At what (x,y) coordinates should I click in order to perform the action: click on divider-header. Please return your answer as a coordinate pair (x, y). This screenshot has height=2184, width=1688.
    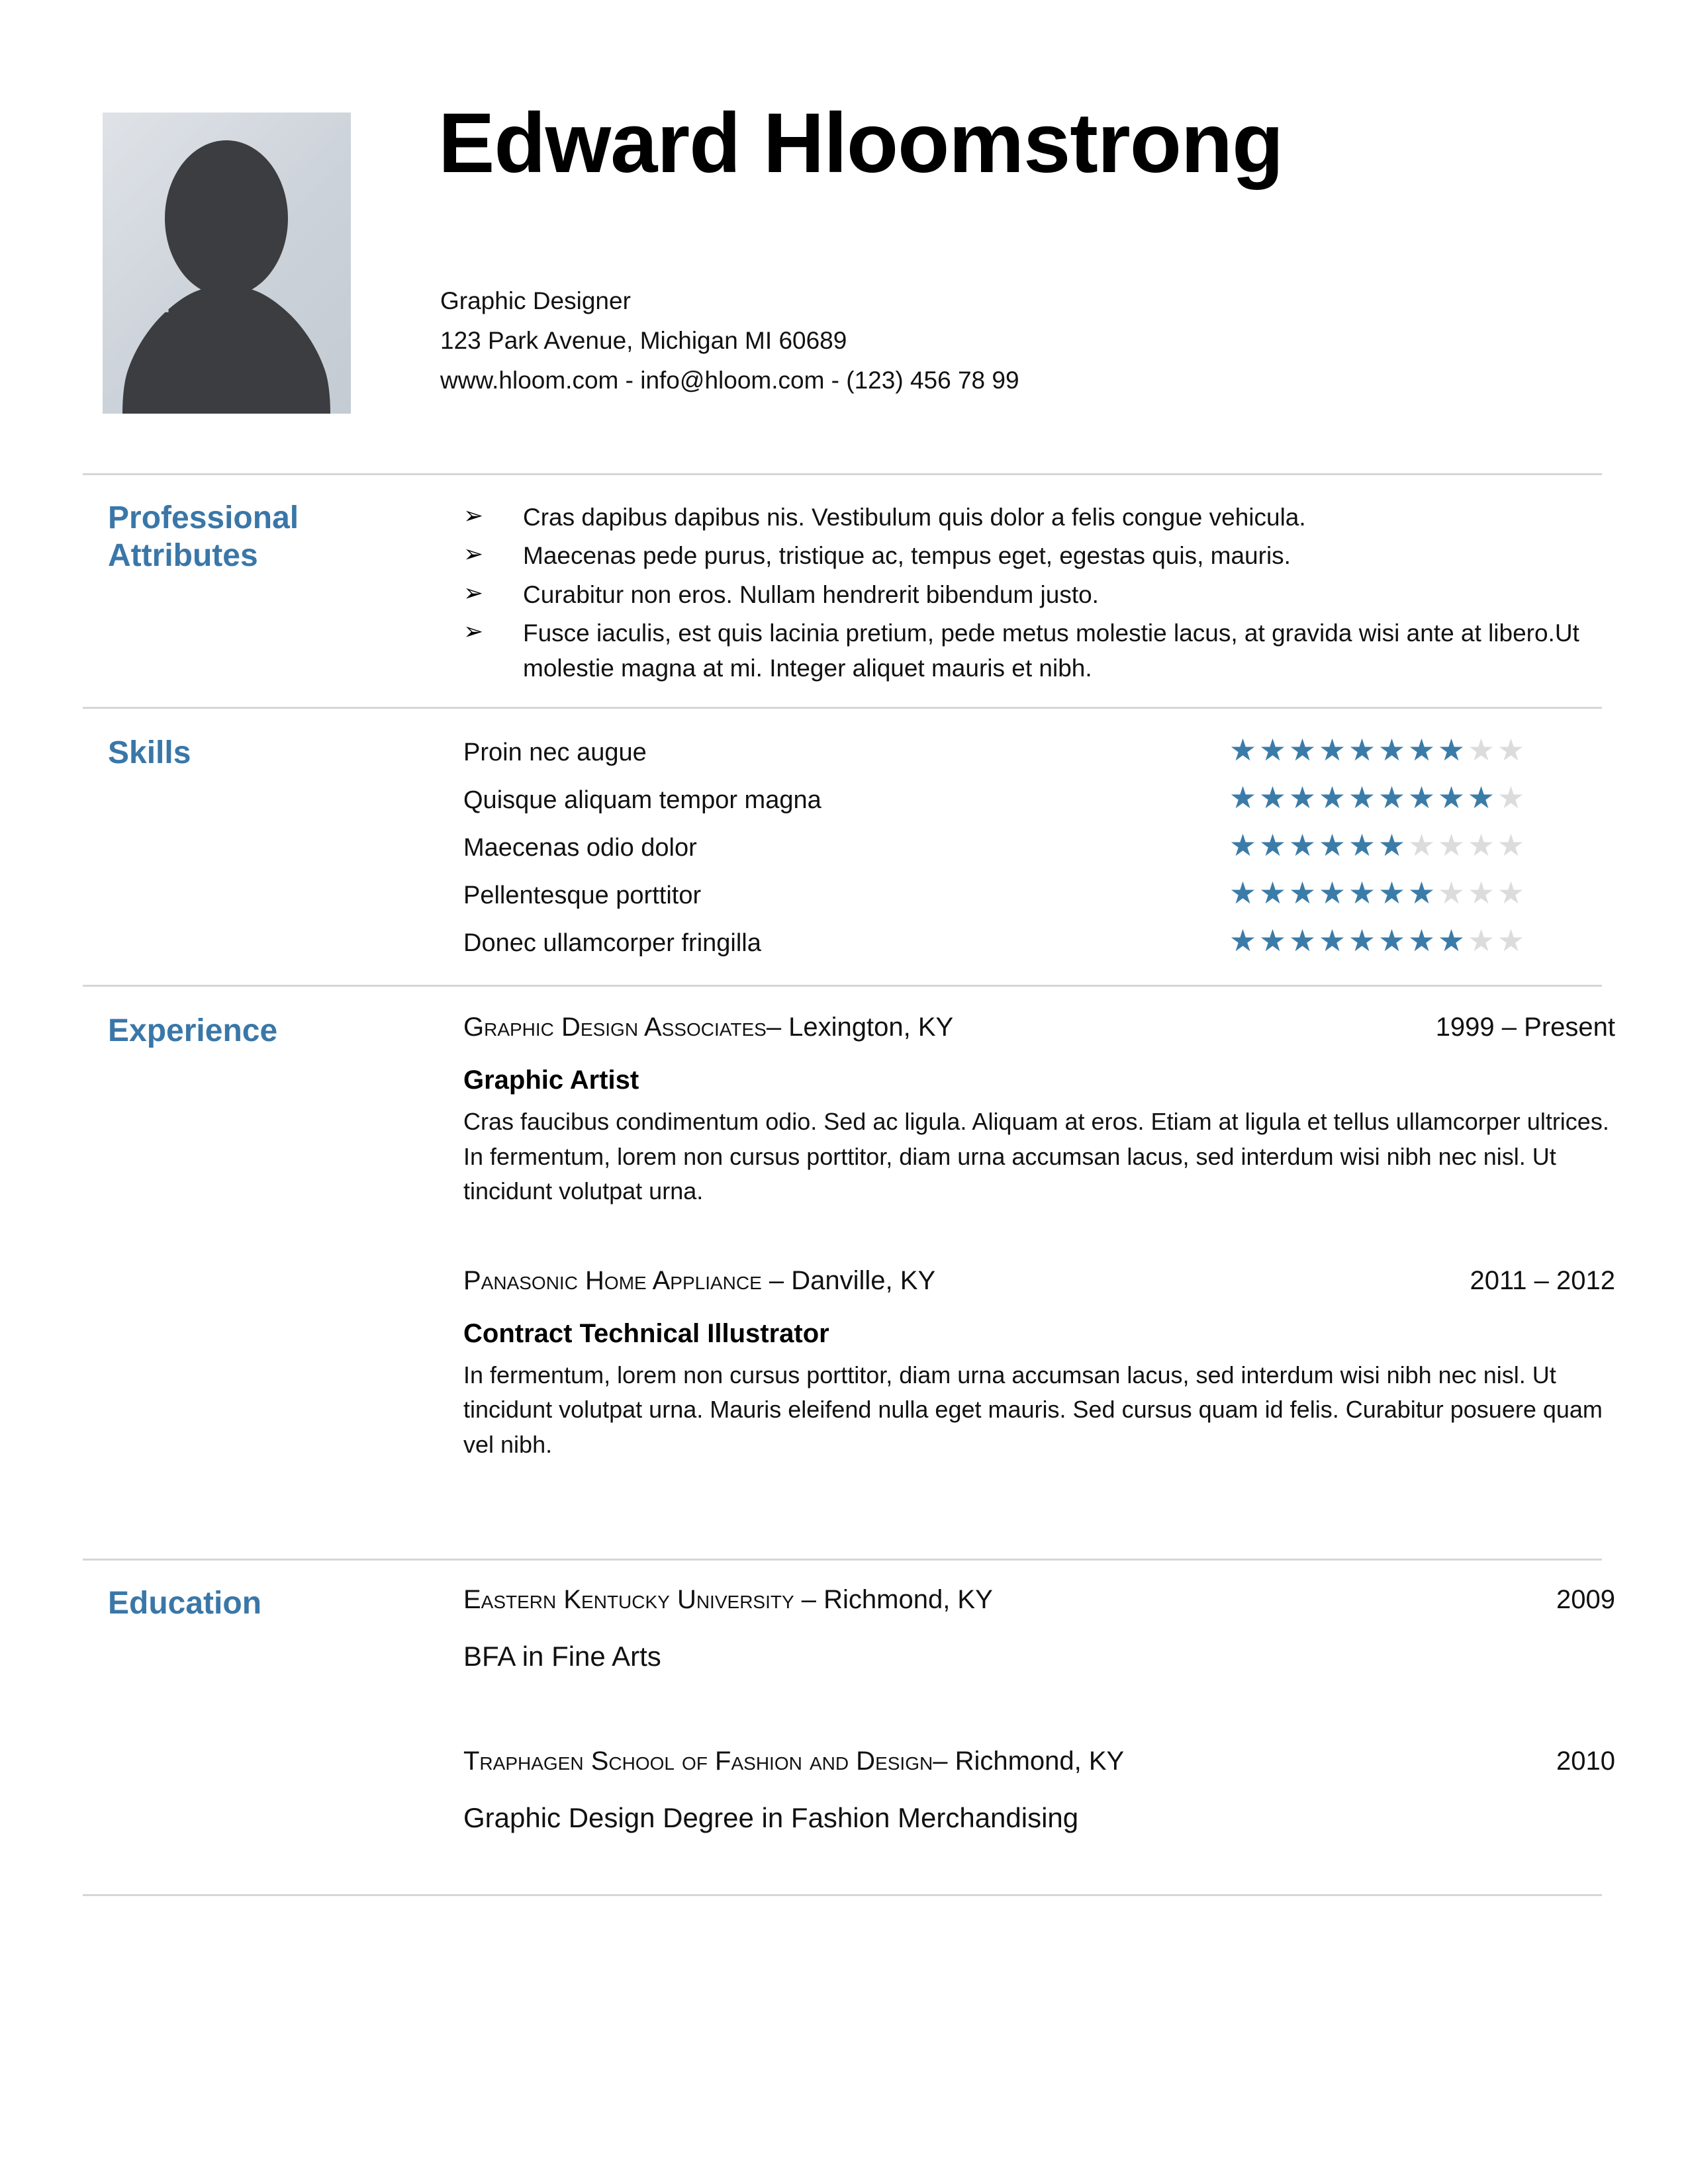
    Looking at the image, I should click on (842, 474).